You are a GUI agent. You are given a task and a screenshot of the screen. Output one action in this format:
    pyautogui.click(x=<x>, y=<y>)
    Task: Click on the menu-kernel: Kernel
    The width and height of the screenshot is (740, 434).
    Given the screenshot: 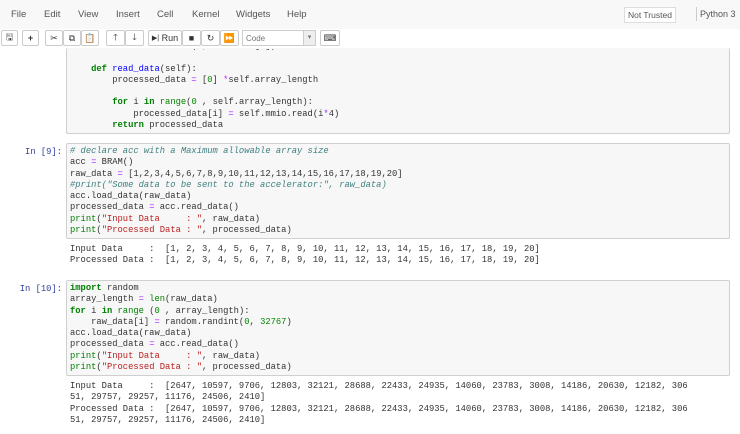 What is the action you would take?
    pyautogui.click(x=205, y=14)
    